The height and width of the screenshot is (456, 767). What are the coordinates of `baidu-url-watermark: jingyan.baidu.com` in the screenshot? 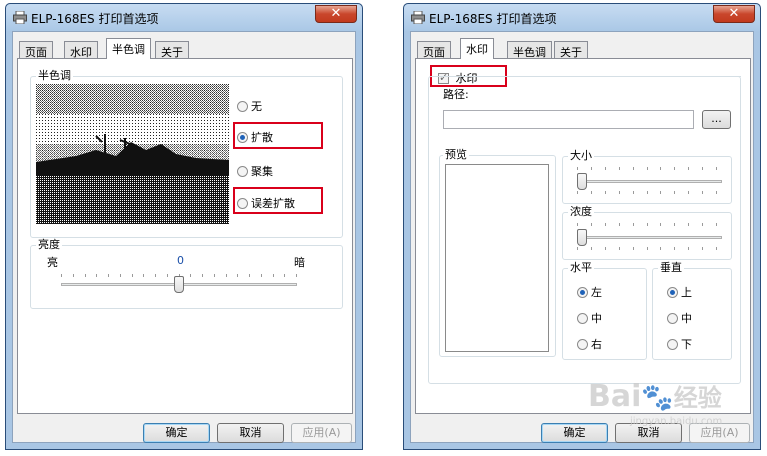 It's located at (676, 421).